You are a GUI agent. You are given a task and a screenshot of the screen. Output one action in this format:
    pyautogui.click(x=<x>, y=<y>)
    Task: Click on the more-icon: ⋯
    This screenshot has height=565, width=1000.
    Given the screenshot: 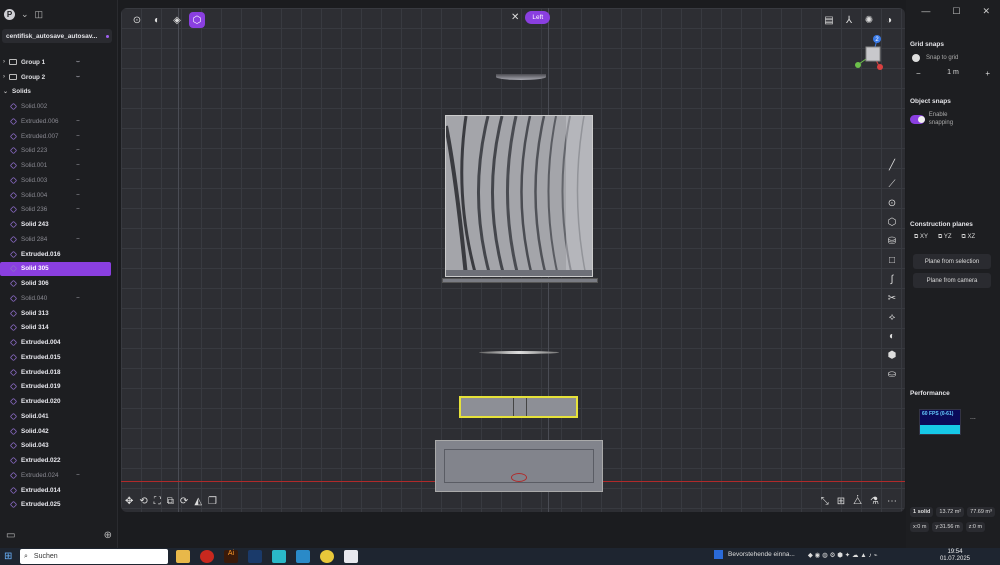 What is the action you would take?
    pyautogui.click(x=892, y=501)
    